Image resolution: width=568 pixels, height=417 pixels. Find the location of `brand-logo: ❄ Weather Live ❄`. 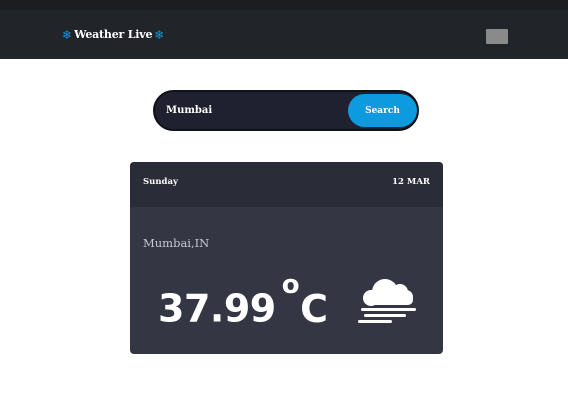

brand-logo: ❄ Weather Live ❄ is located at coordinates (113, 34).